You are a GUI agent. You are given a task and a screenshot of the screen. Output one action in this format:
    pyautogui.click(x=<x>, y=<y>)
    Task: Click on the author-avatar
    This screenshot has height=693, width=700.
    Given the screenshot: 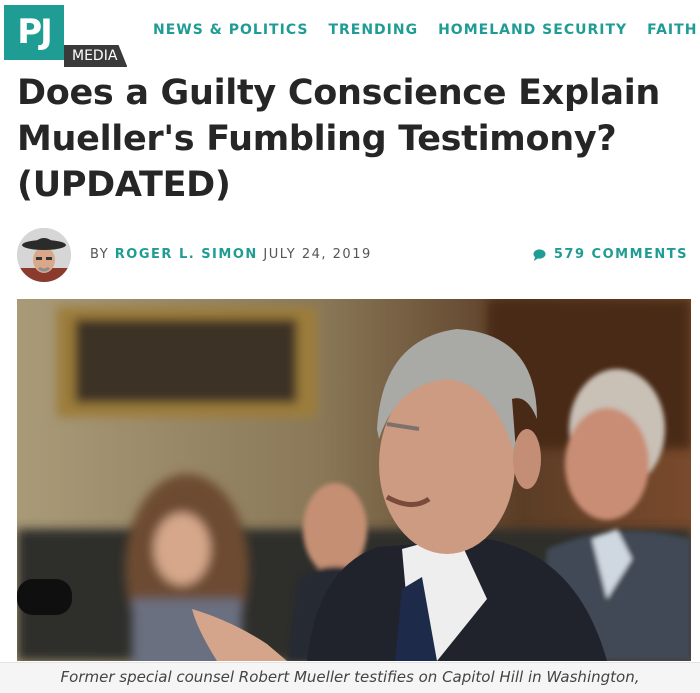 What is the action you would take?
    pyautogui.click(x=44, y=255)
    